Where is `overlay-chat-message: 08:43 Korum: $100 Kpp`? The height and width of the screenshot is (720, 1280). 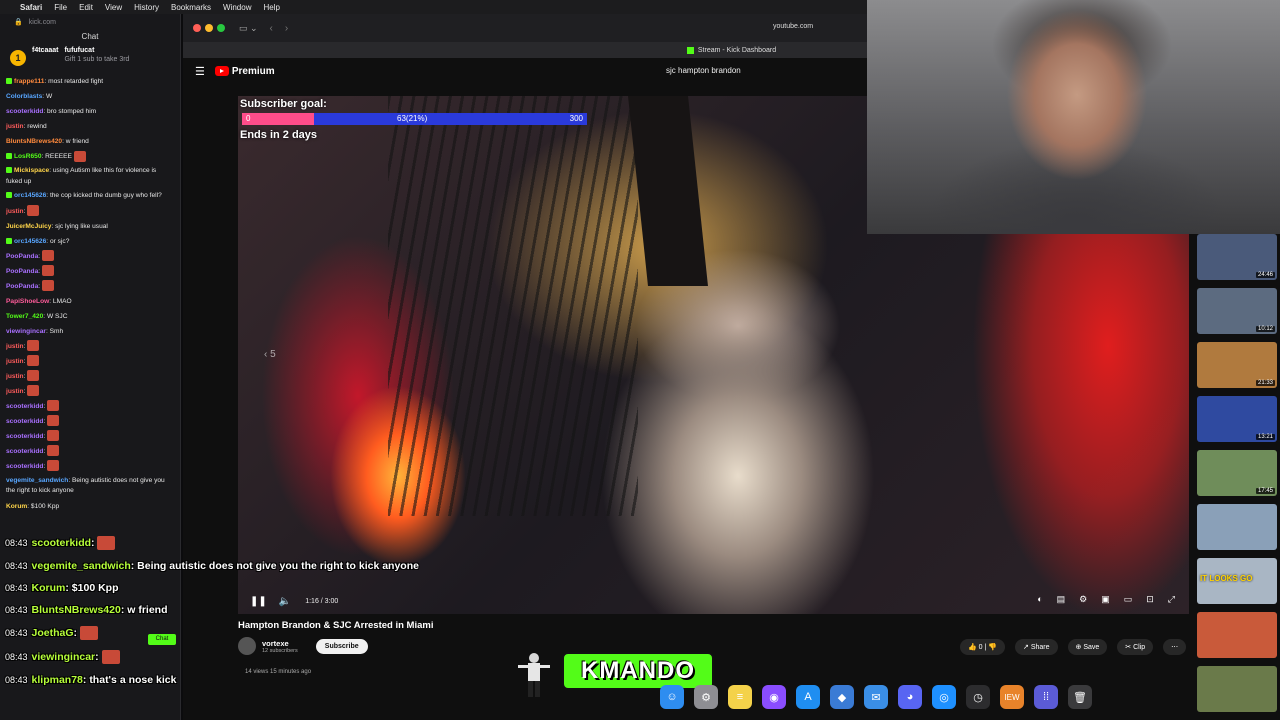 overlay-chat-message: 08:43 Korum: $100 Kpp is located at coordinates (62, 588).